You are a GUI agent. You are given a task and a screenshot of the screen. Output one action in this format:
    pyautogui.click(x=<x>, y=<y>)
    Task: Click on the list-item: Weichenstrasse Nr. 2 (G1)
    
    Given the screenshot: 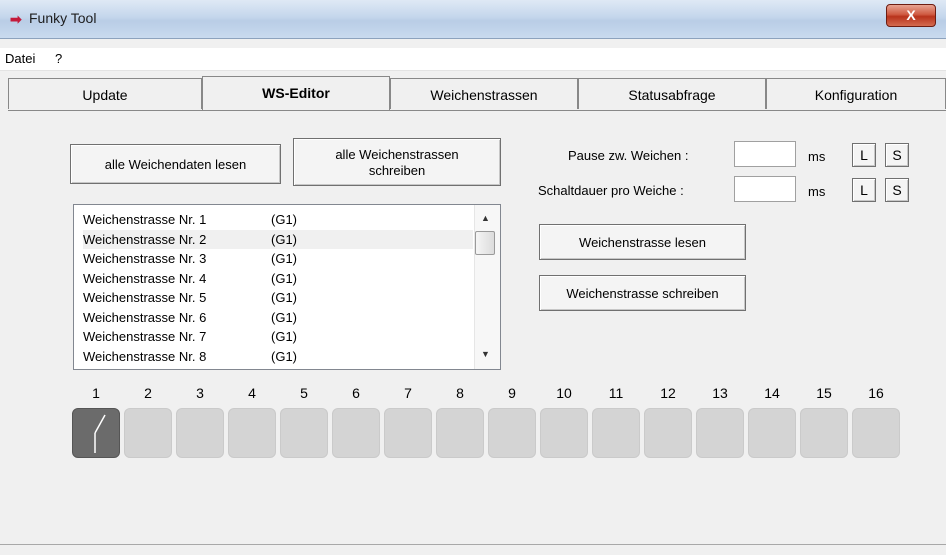 What is the action you would take?
    pyautogui.click(x=278, y=239)
    